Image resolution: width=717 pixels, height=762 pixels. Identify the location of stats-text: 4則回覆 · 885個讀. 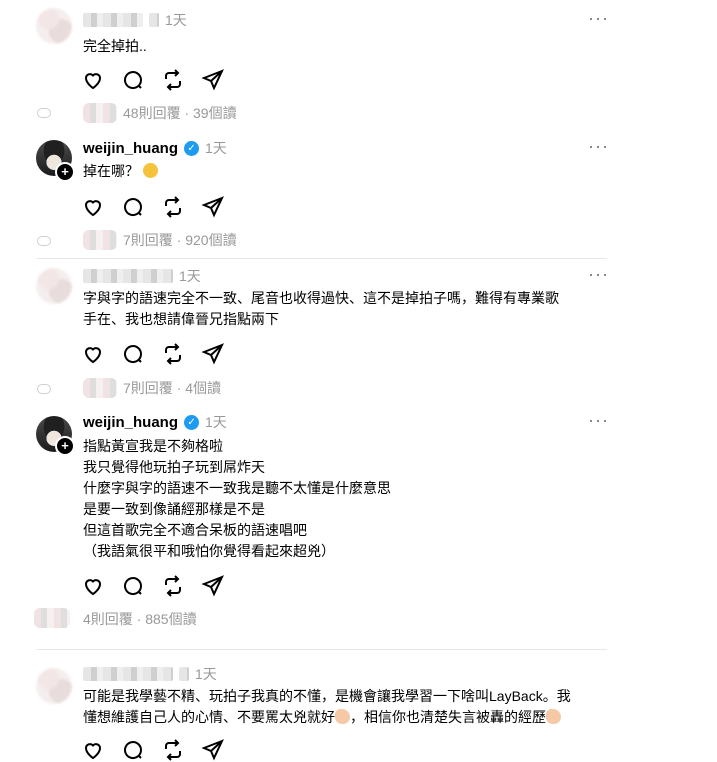
(140, 619).